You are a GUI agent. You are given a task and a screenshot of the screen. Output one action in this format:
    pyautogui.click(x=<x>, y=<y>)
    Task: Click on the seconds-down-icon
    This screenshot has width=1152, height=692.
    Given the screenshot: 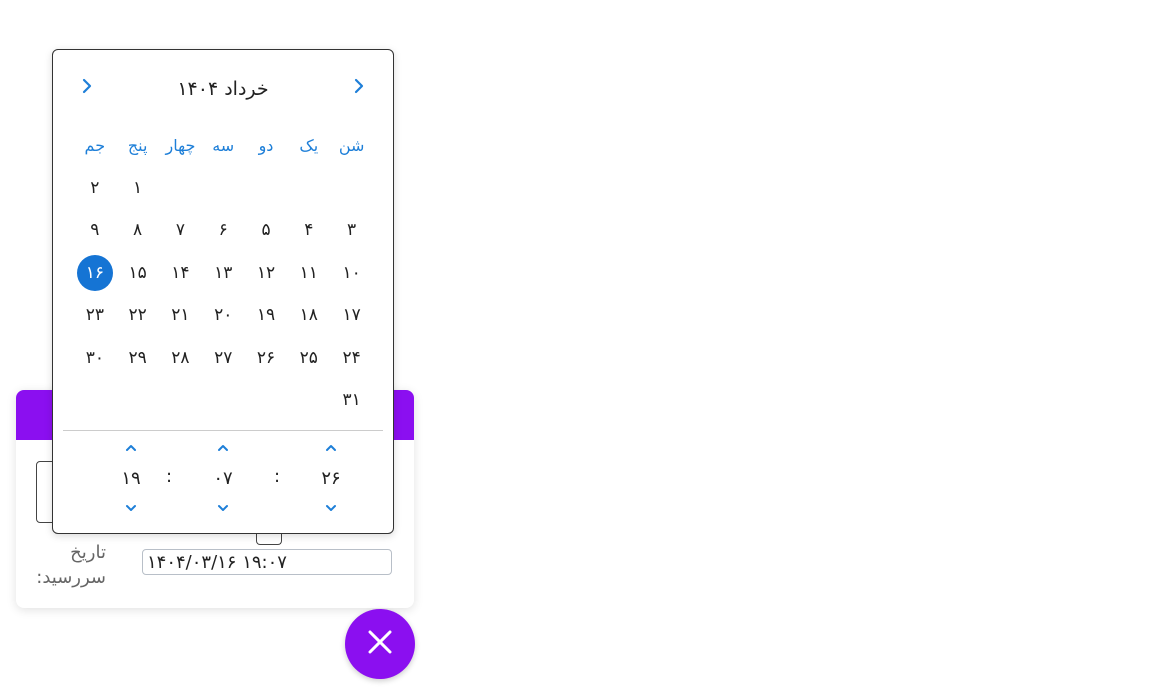 What is the action you would take?
    pyautogui.click(x=331, y=508)
    